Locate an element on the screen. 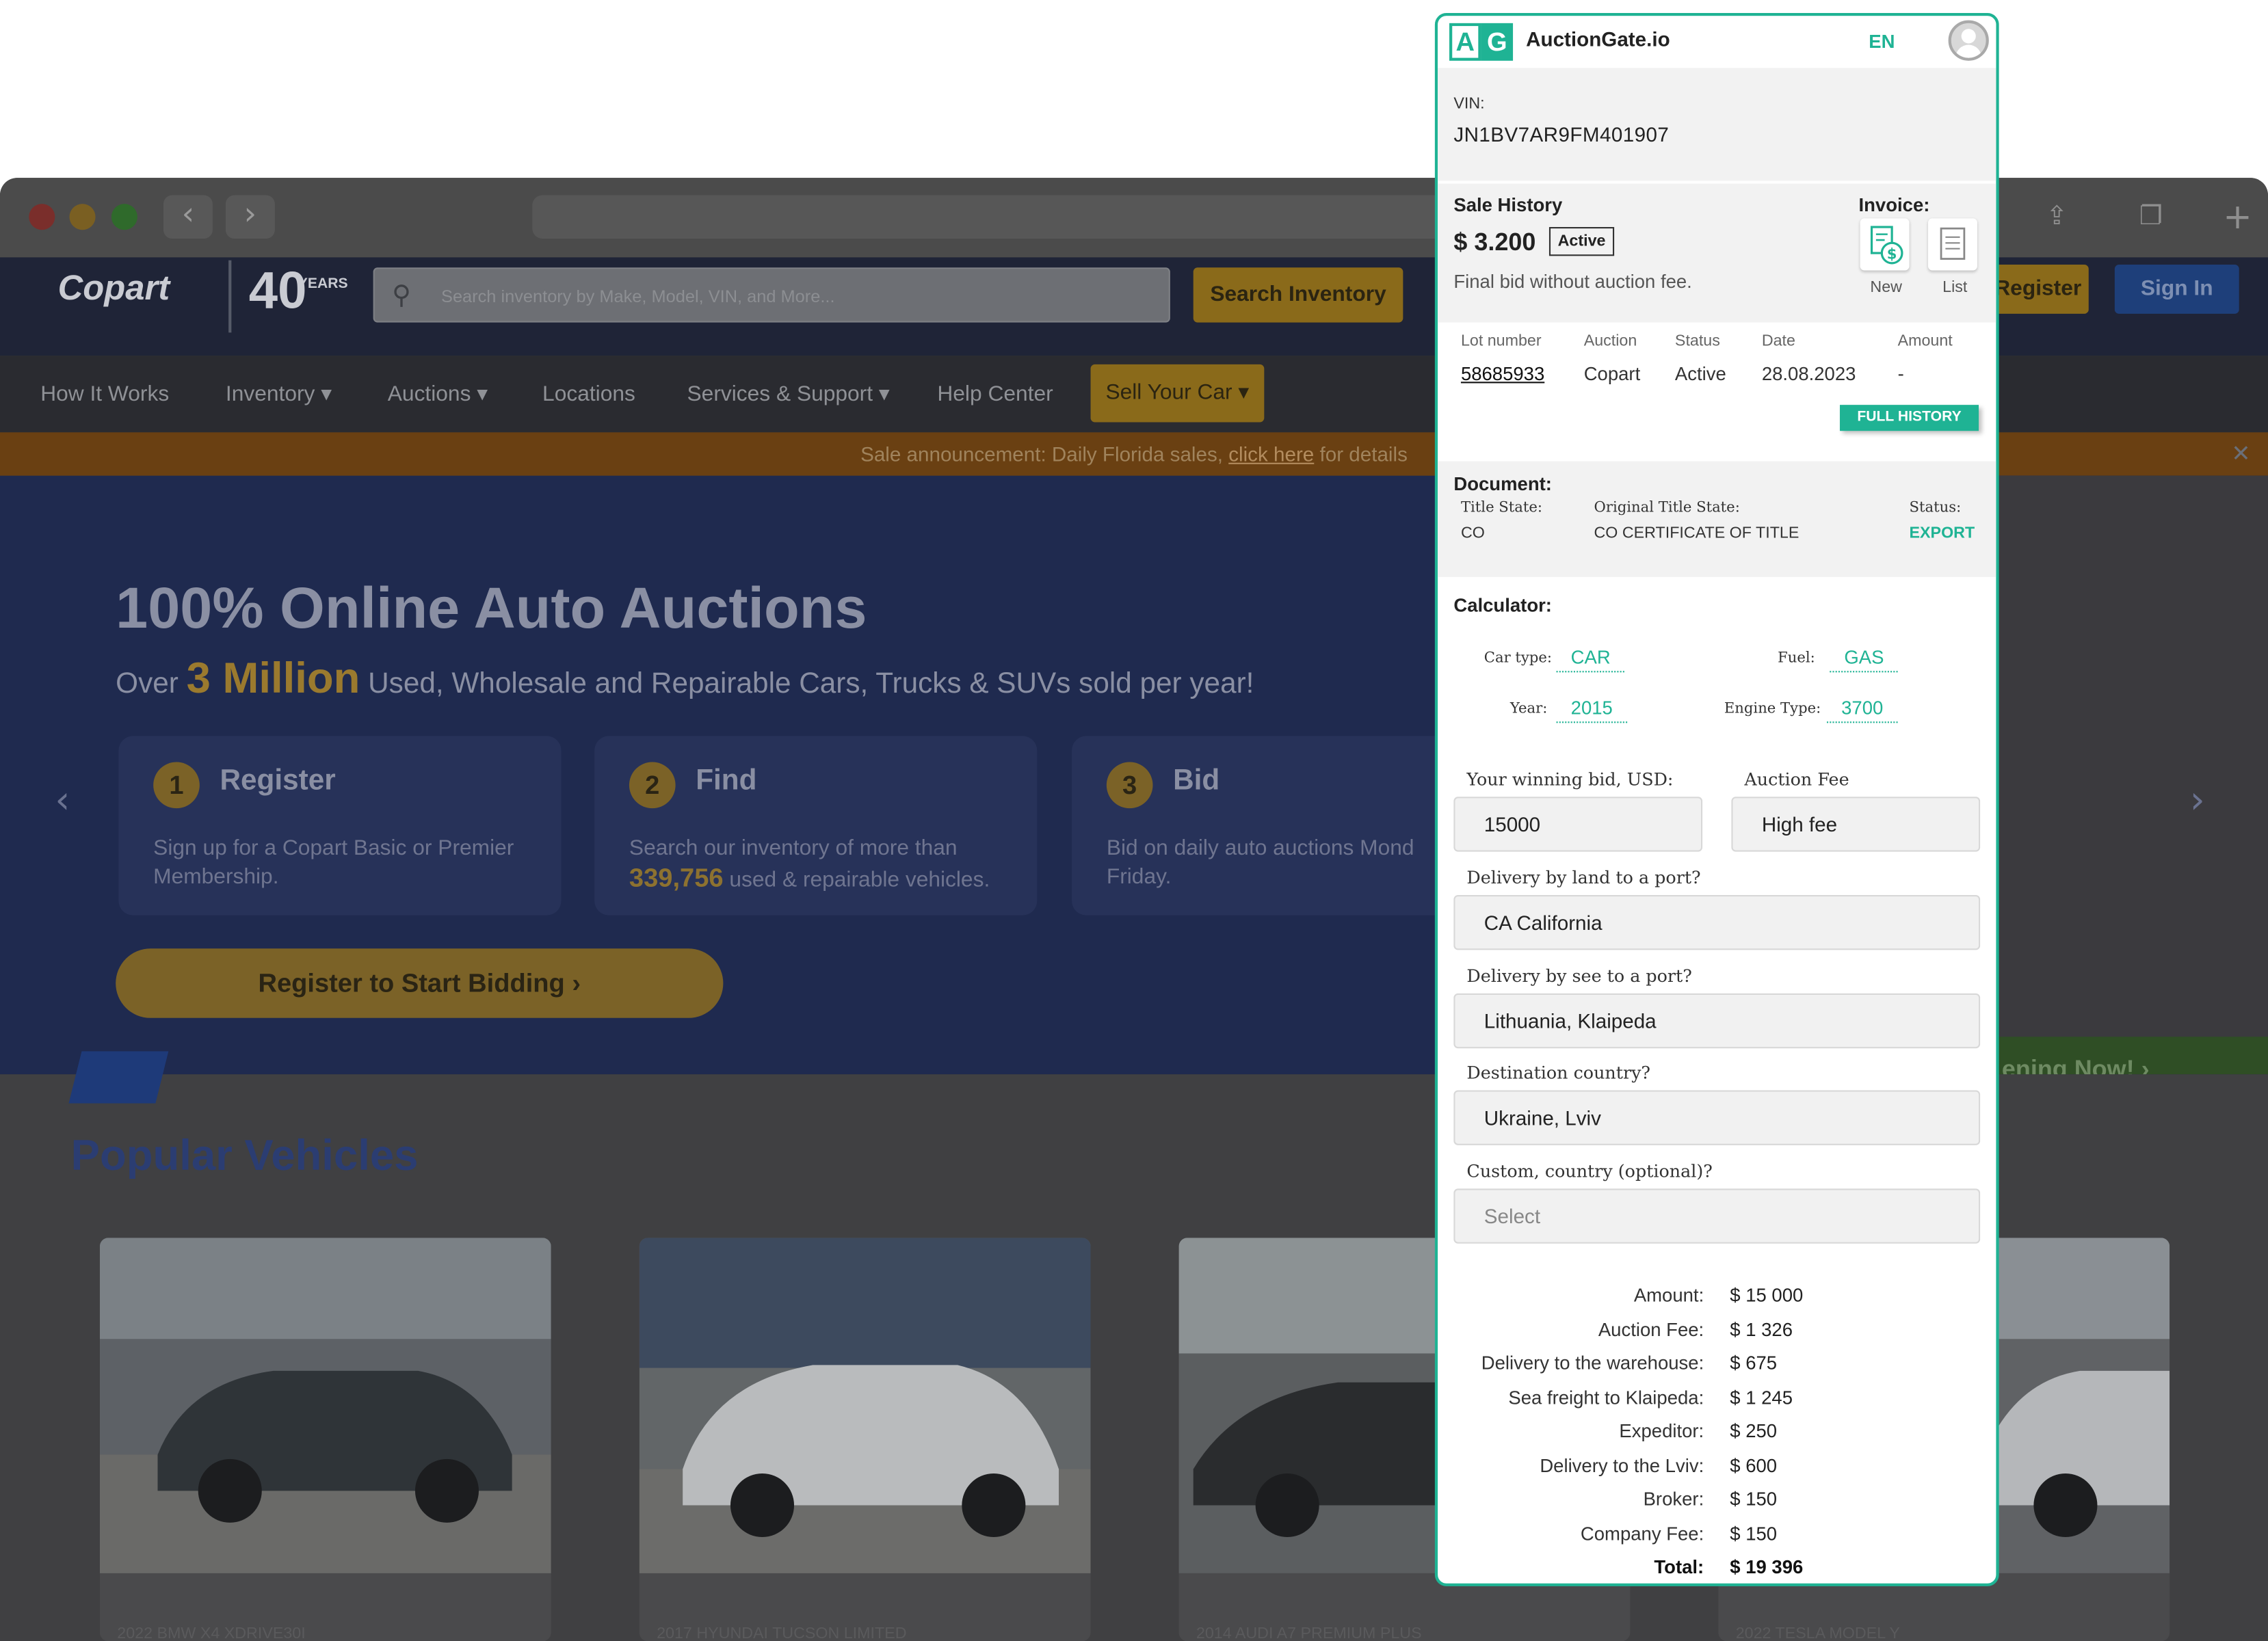  status-badge: Active is located at coordinates (1581, 241).